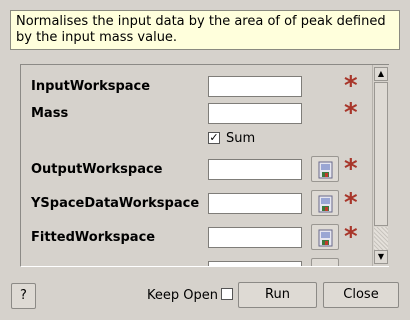  I want to click on yspace-data-workspace-label: YSpaceDataWorkspace, so click(115, 203).